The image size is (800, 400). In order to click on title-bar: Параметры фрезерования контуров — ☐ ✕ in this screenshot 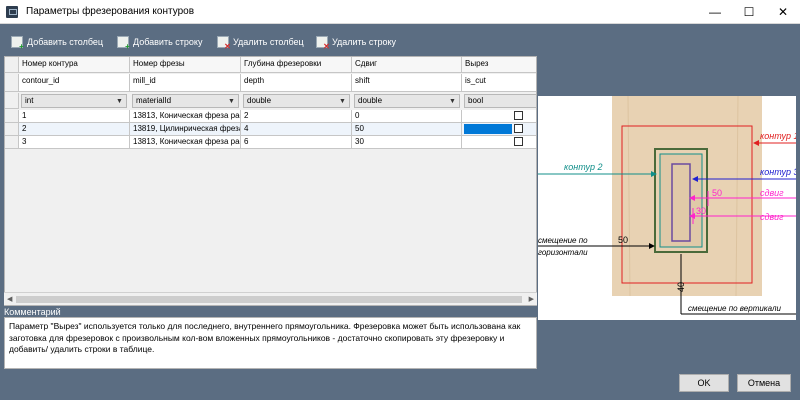, I will do `click(400, 12)`.